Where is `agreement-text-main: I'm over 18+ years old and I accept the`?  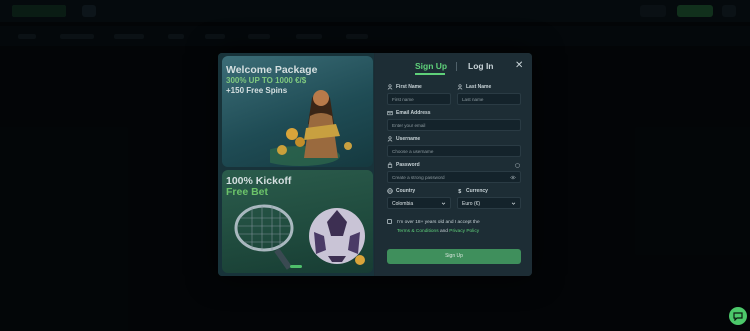
agreement-text-main: I'm over 18+ years old and I accept the is located at coordinates (438, 222).